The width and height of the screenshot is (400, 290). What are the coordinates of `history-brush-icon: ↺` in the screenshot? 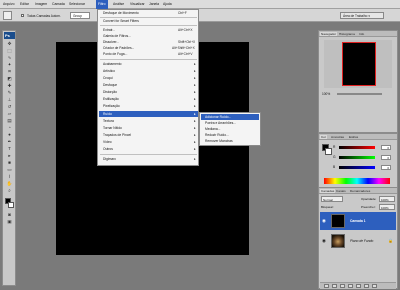 It's located at (9, 107).